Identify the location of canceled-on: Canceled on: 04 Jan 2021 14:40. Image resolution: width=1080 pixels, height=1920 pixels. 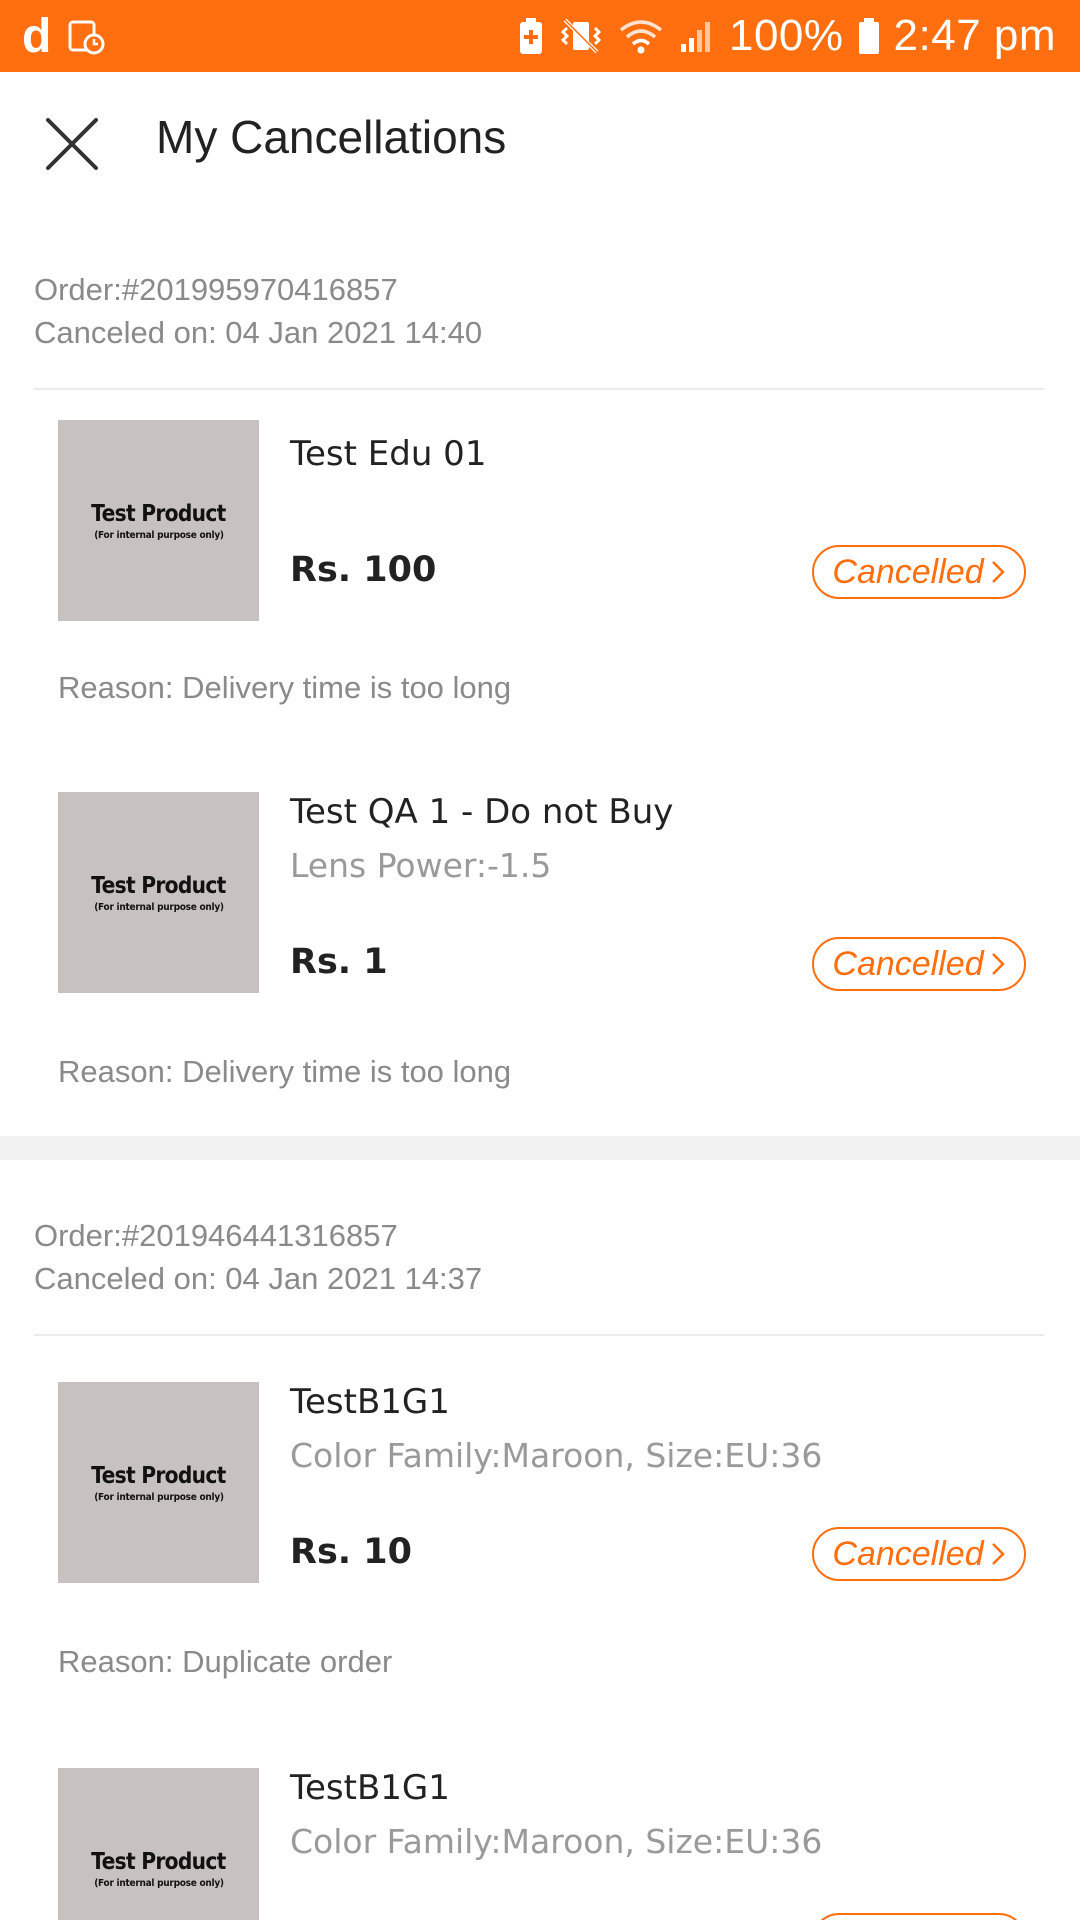
(258, 332).